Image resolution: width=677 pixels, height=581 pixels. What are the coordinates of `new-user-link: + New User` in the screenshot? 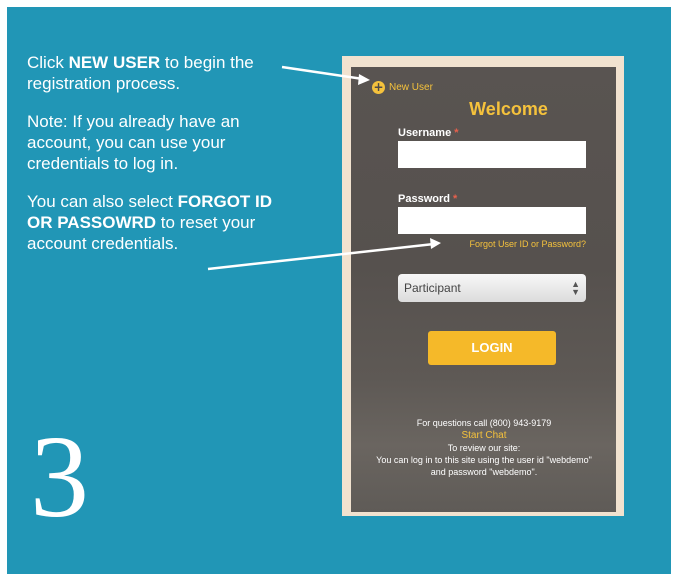 It's located at (402, 87).